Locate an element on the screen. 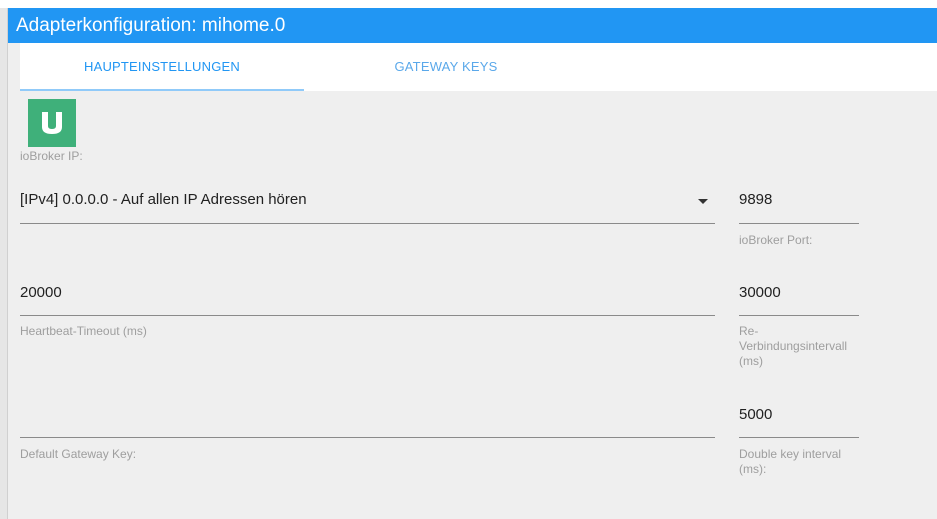  reconnect-interval-label: Re- Verbindungsintervall (ms) is located at coordinates (793, 346).